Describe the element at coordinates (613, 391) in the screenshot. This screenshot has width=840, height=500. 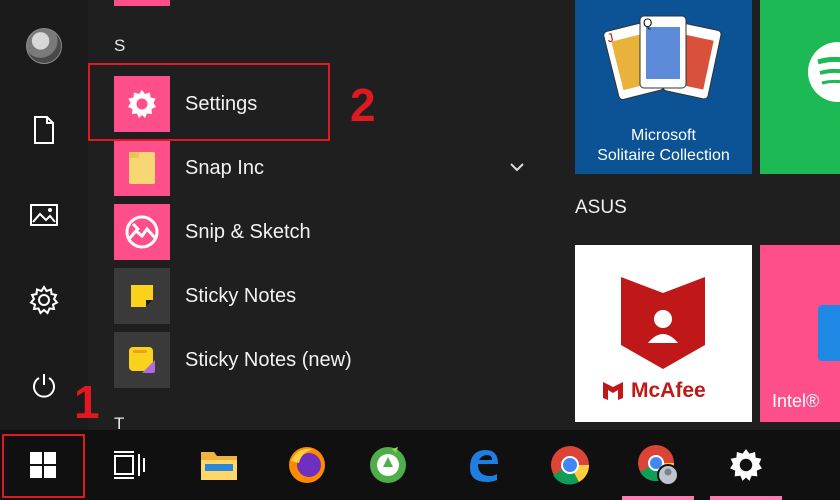
I see `mcafee-logo-icon` at that location.